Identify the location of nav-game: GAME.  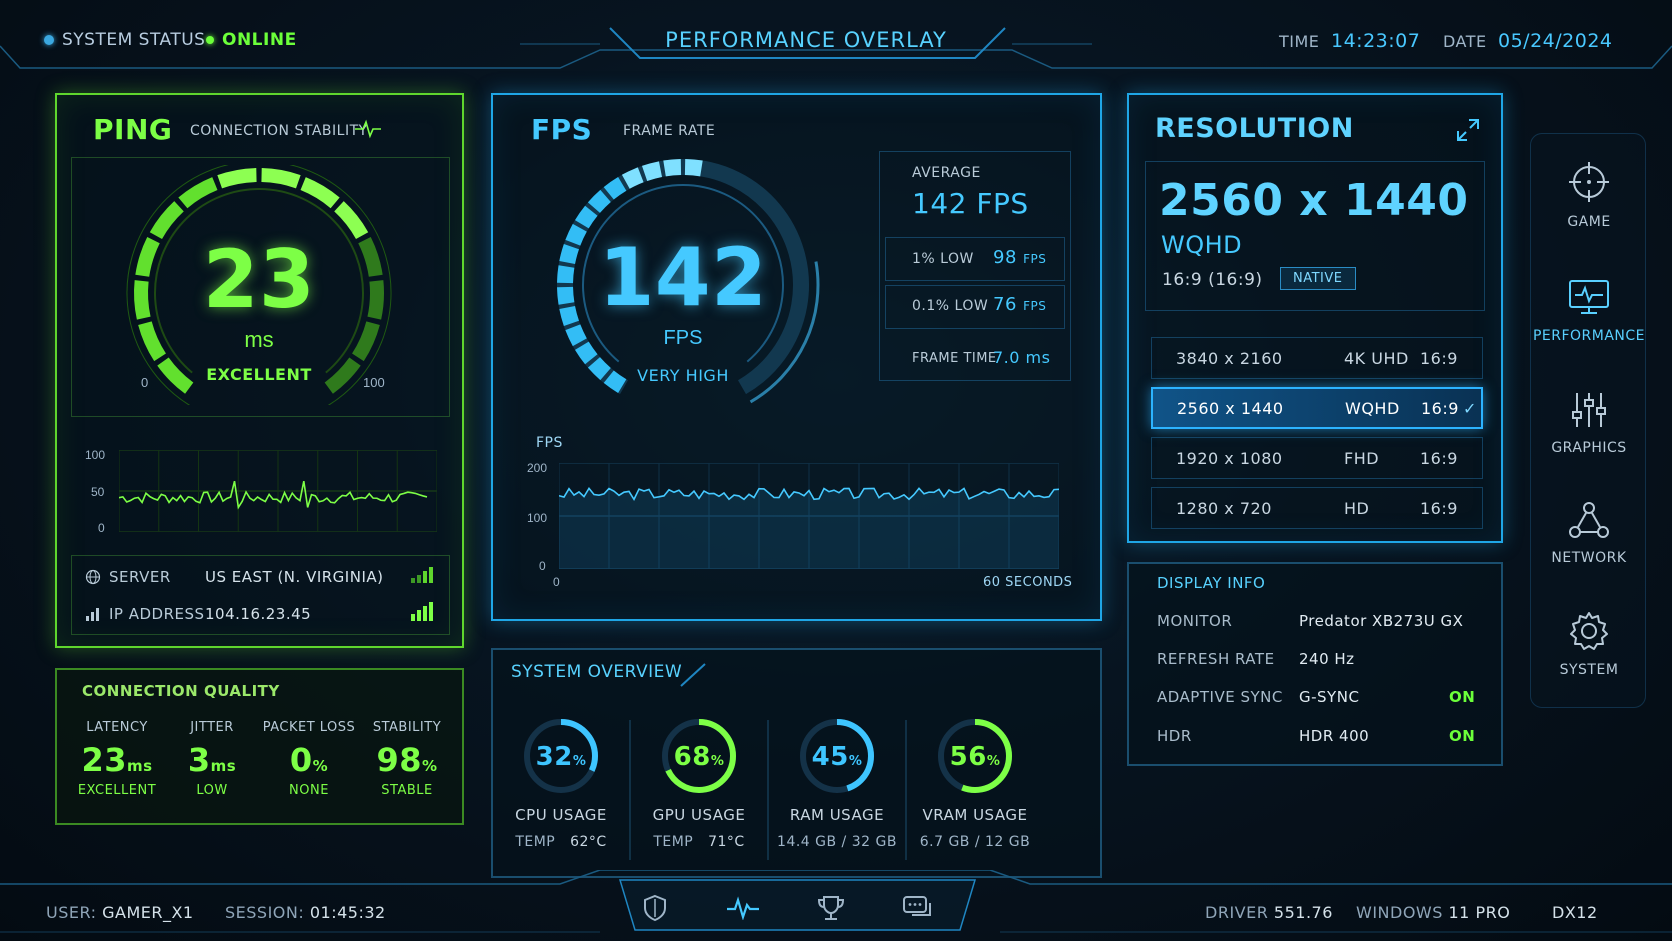
(1589, 195).